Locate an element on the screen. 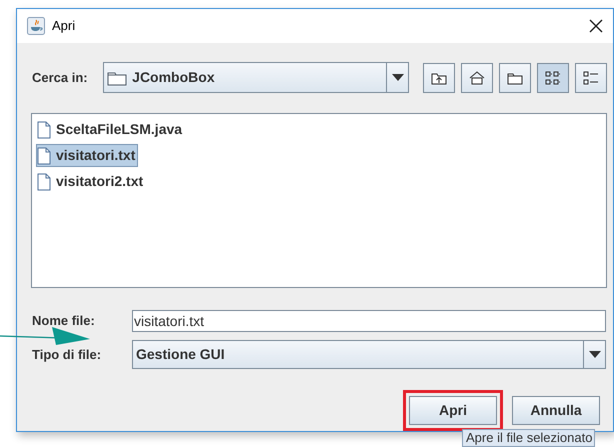 This screenshot has height=447, width=614. java-cup-icon is located at coordinates (36, 26).